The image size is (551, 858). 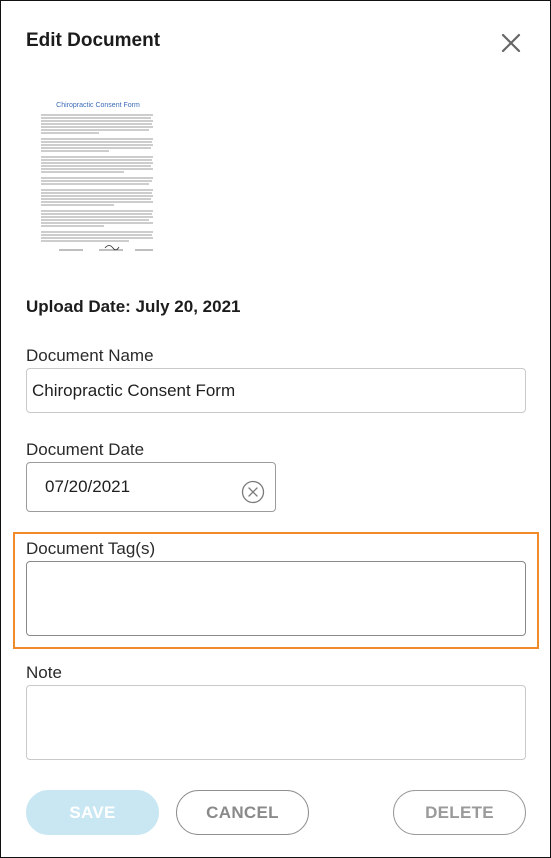 I want to click on cancel-button: CANCEL, so click(x=242, y=812).